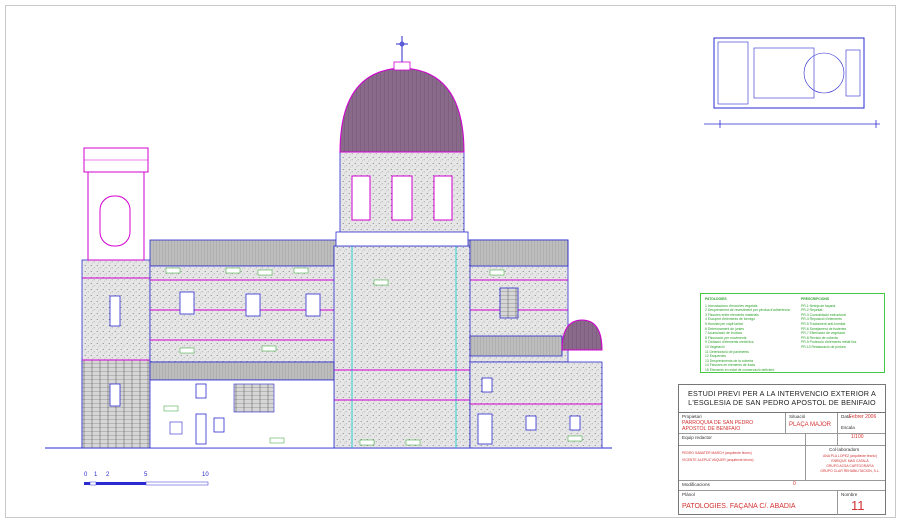 This screenshot has height=525, width=903. What do you see at coordinates (716, 299) in the screenshot?
I see `legend-patologies-heading: PATOLOGIES` at bounding box center [716, 299].